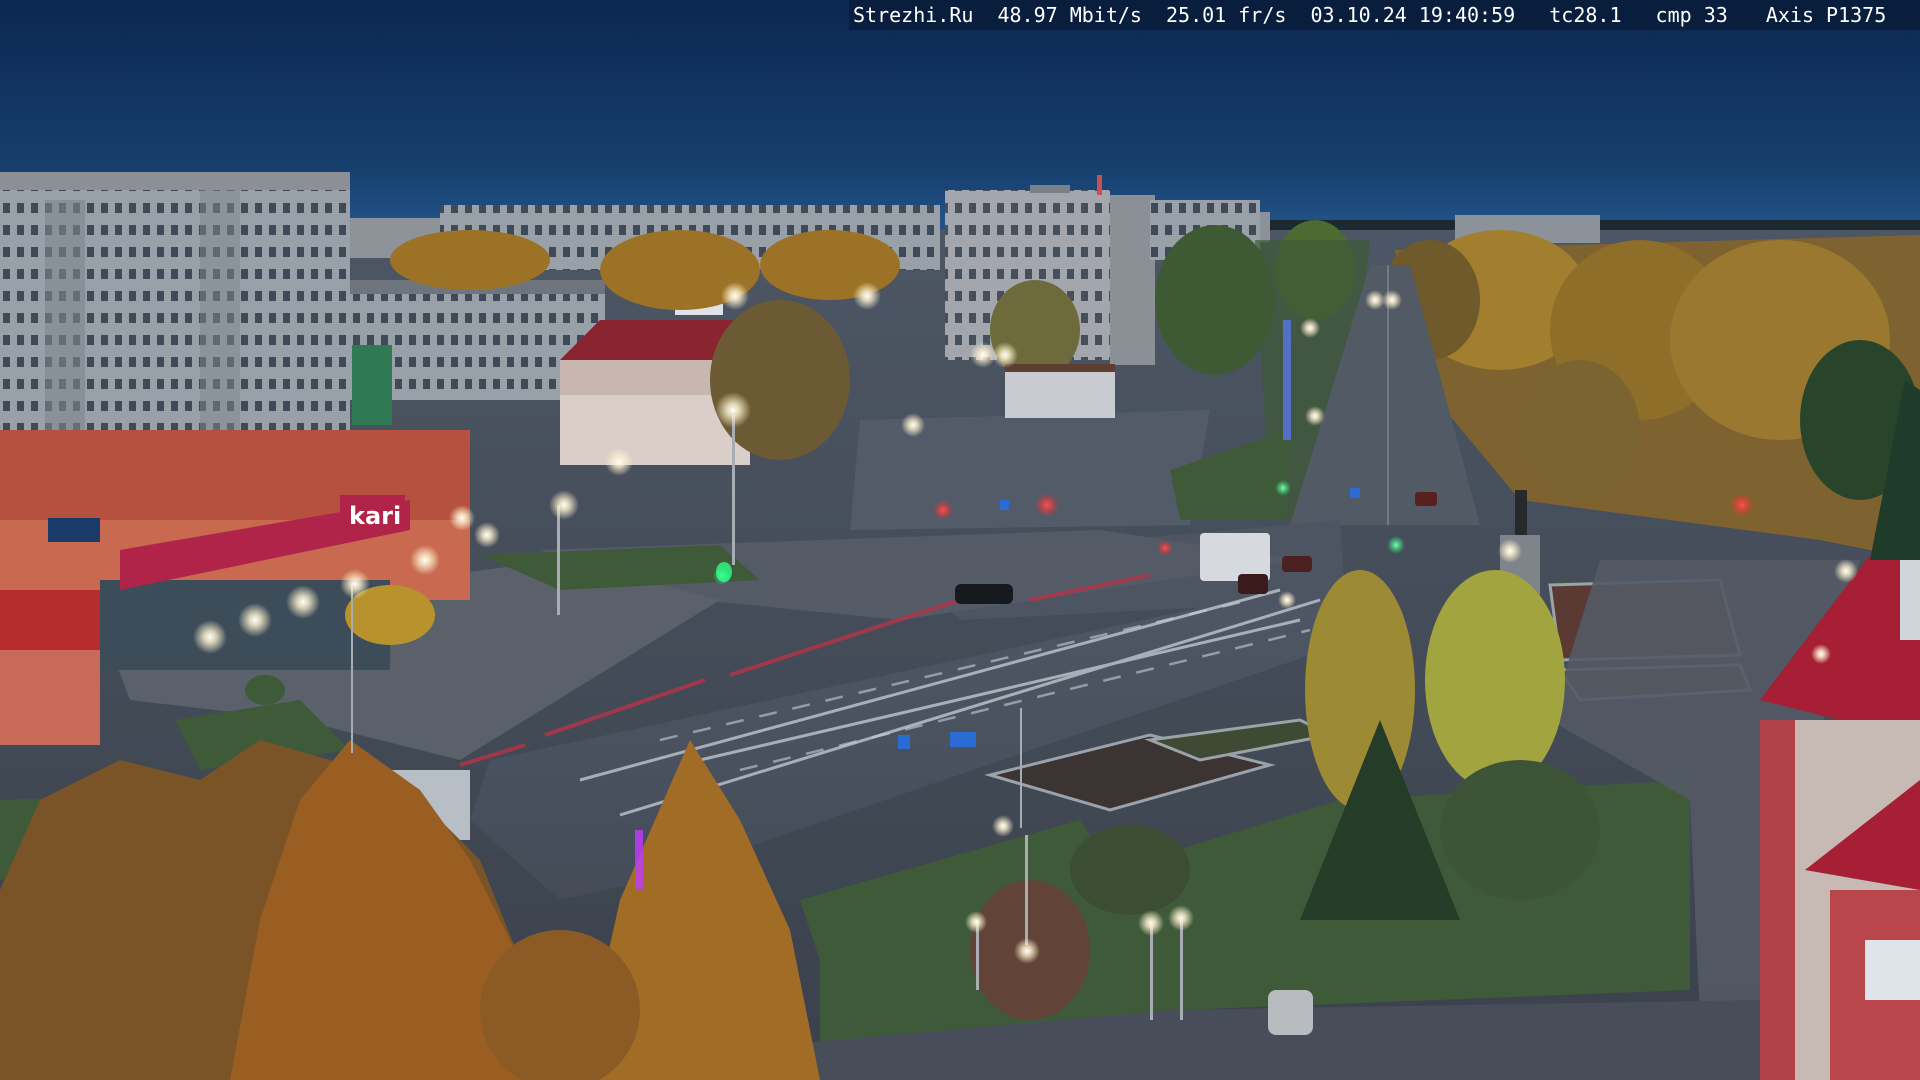 Image resolution: width=1920 pixels, height=1080 pixels. Describe the element at coordinates (1226, 15) in the screenshot. I see `overlay-framerate: 25.01 fr/s` at that location.